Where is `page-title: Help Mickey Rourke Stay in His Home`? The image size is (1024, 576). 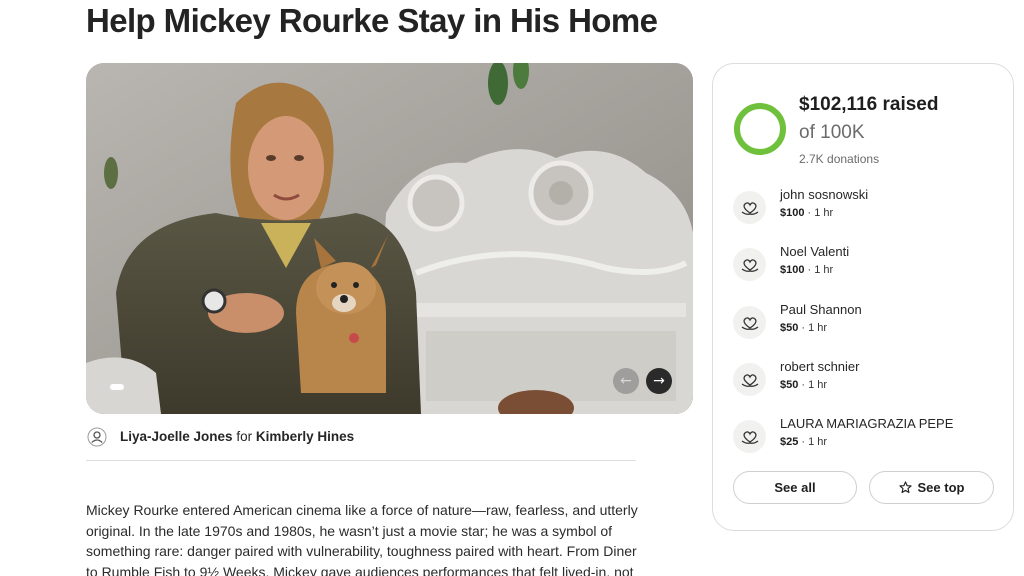
page-title: Help Mickey Rourke Stay in His Home is located at coordinates (372, 20).